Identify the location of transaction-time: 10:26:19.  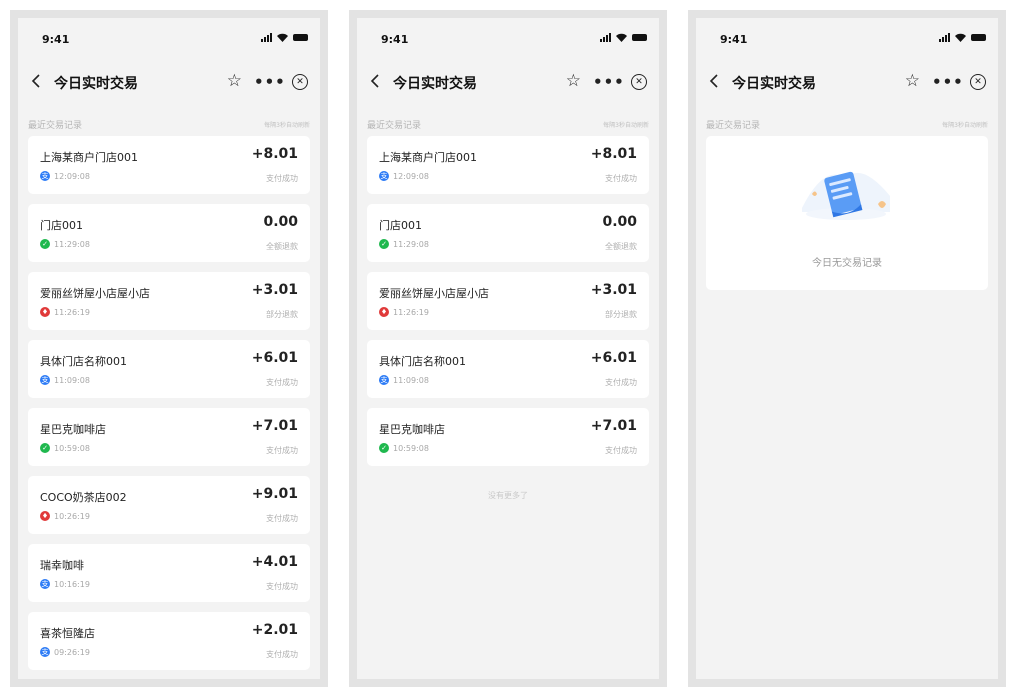
(72, 516).